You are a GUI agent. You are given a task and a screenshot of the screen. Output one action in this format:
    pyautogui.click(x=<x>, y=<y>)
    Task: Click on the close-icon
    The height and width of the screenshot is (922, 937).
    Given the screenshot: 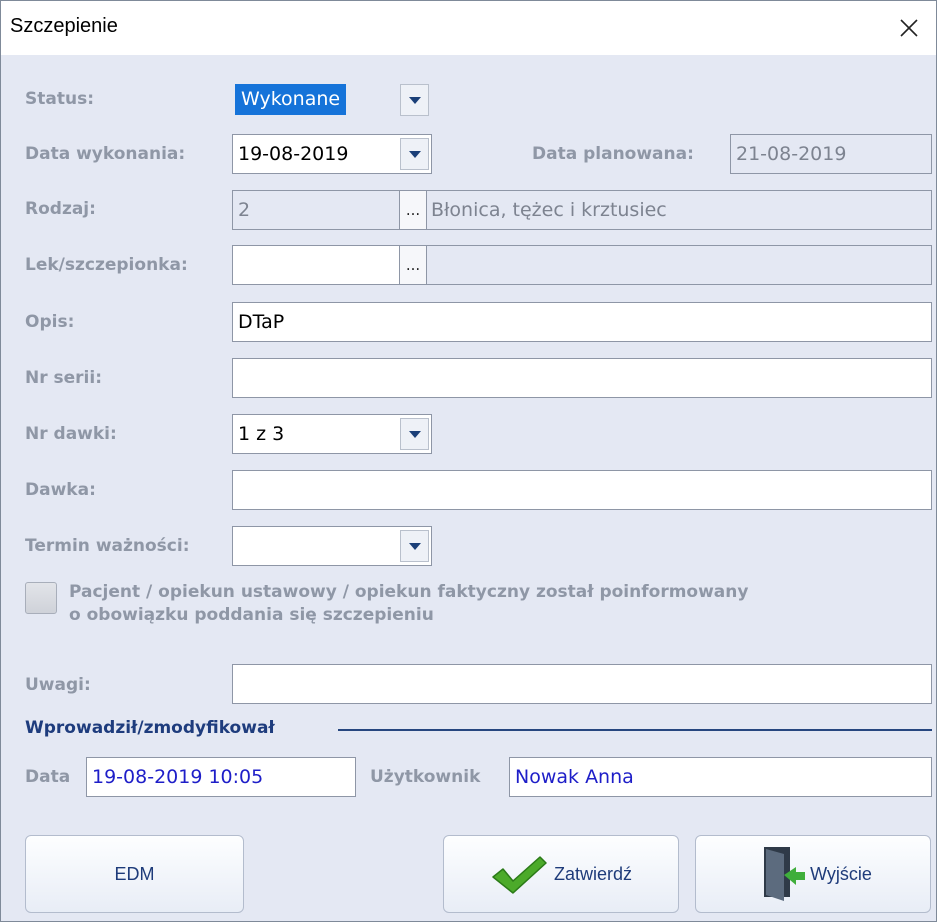 What is the action you would take?
    pyautogui.click(x=909, y=28)
    